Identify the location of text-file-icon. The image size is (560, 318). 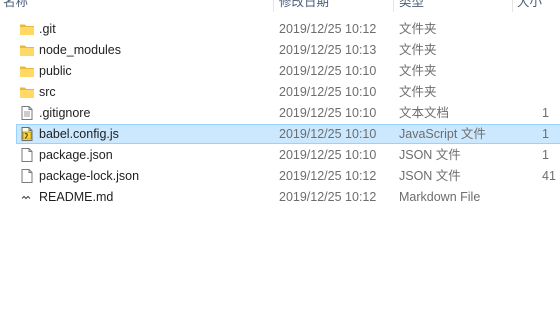
(27, 113).